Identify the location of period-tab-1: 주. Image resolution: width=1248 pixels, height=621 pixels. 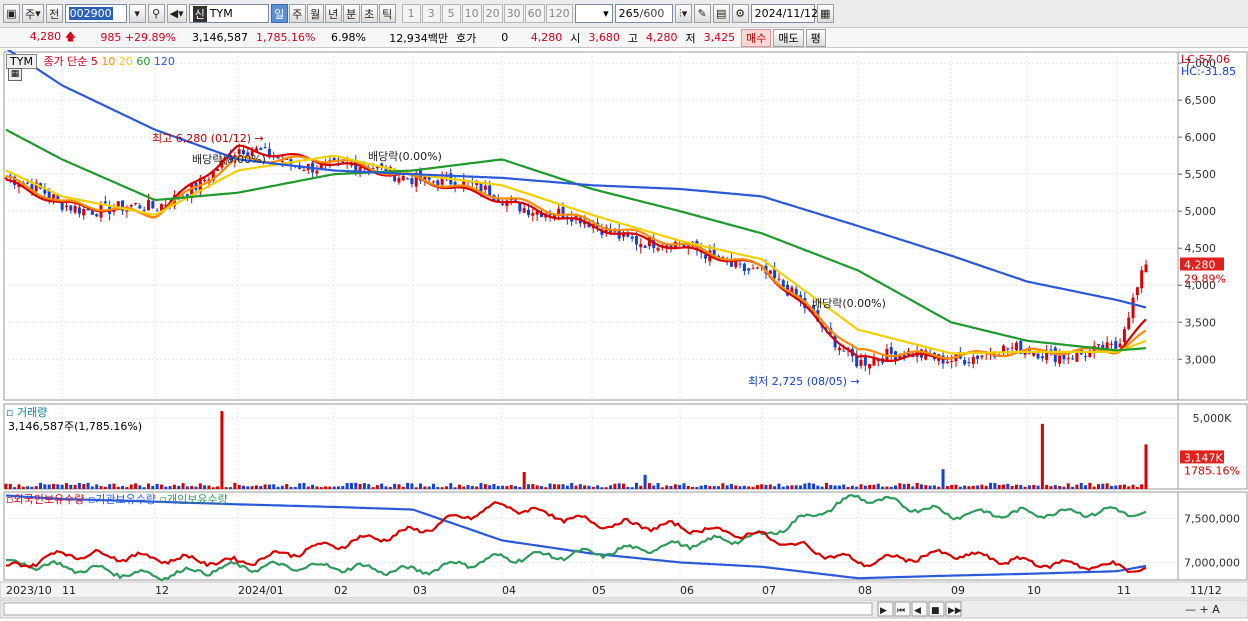
(297, 13).